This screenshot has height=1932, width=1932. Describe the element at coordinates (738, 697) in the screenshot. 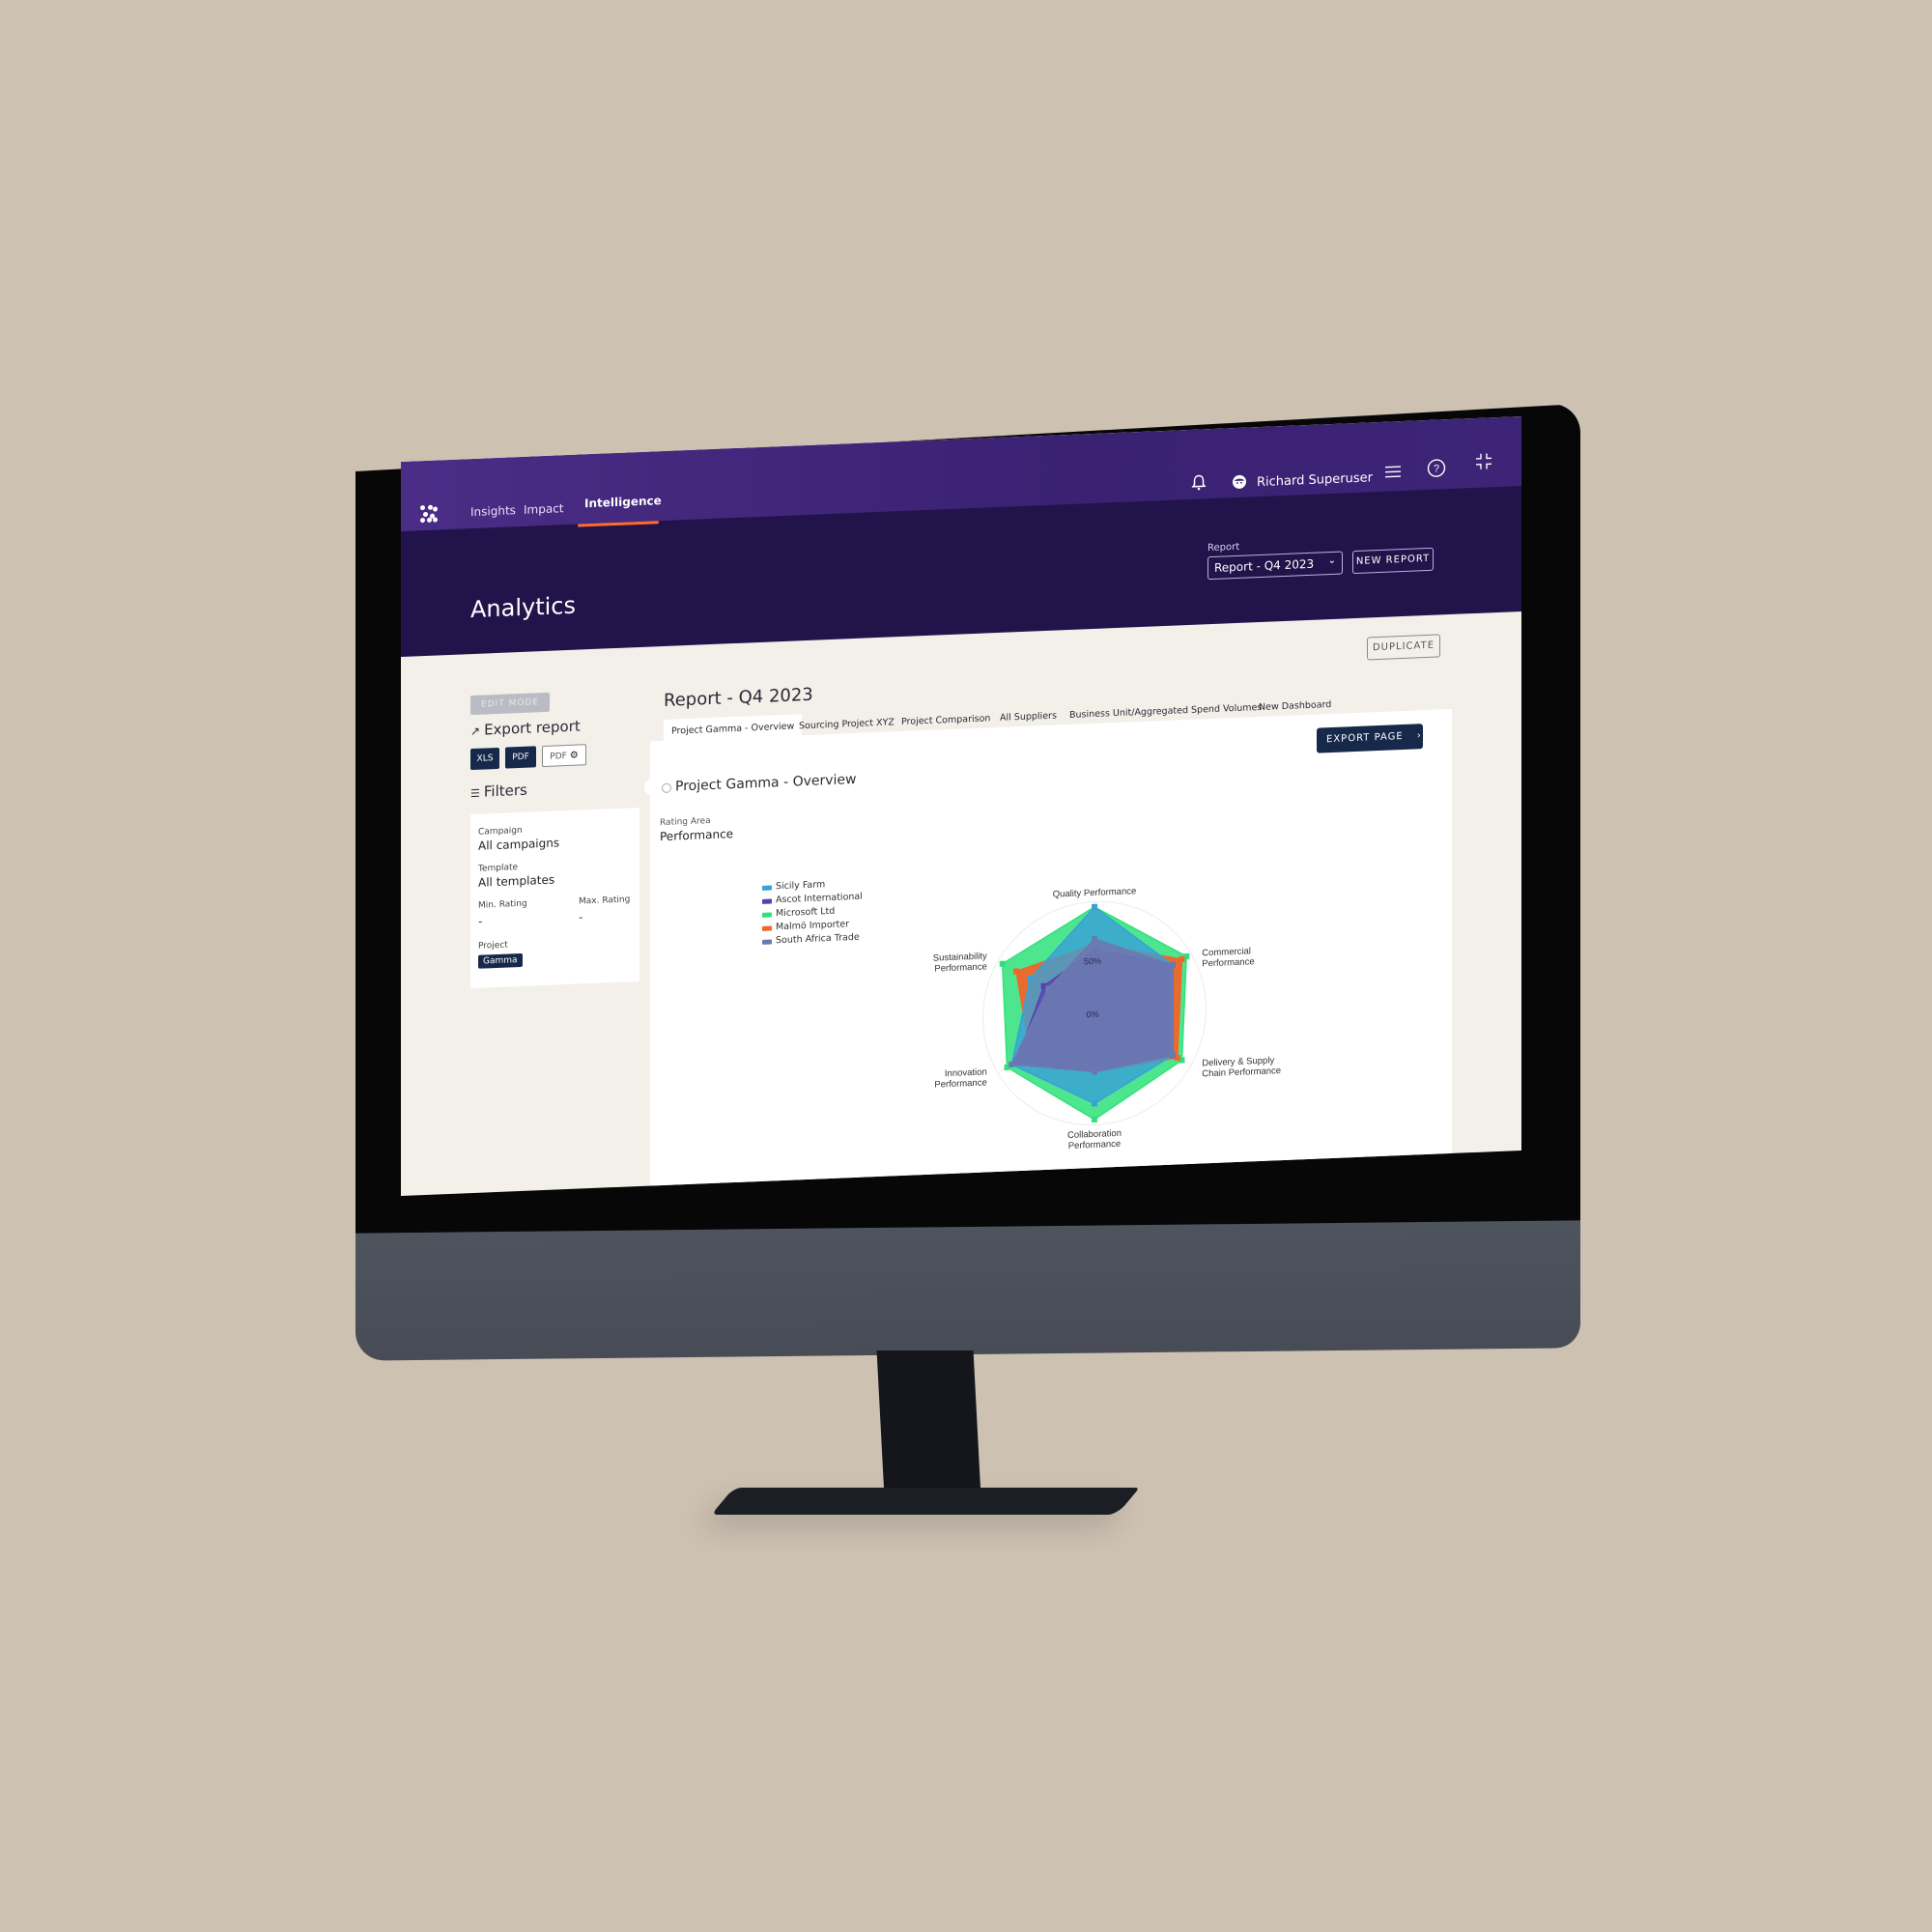

I see `report-title: Report - Q4 2023` at that location.